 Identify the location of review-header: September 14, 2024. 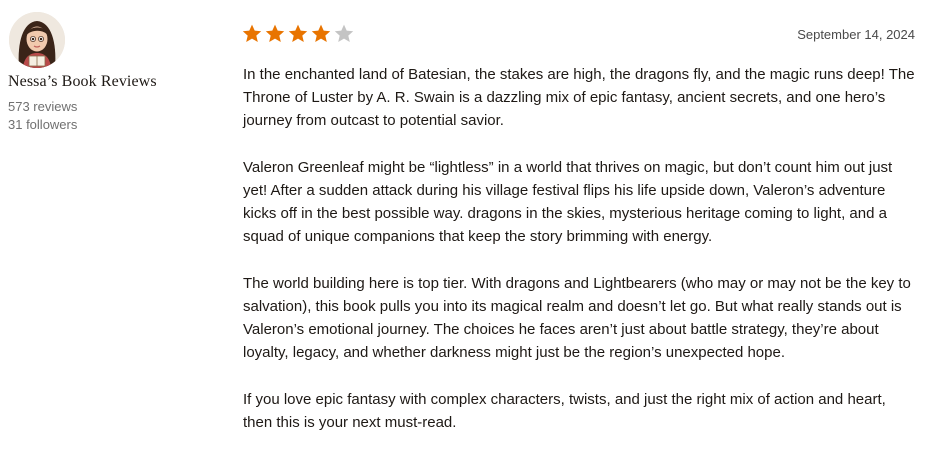
(579, 34).